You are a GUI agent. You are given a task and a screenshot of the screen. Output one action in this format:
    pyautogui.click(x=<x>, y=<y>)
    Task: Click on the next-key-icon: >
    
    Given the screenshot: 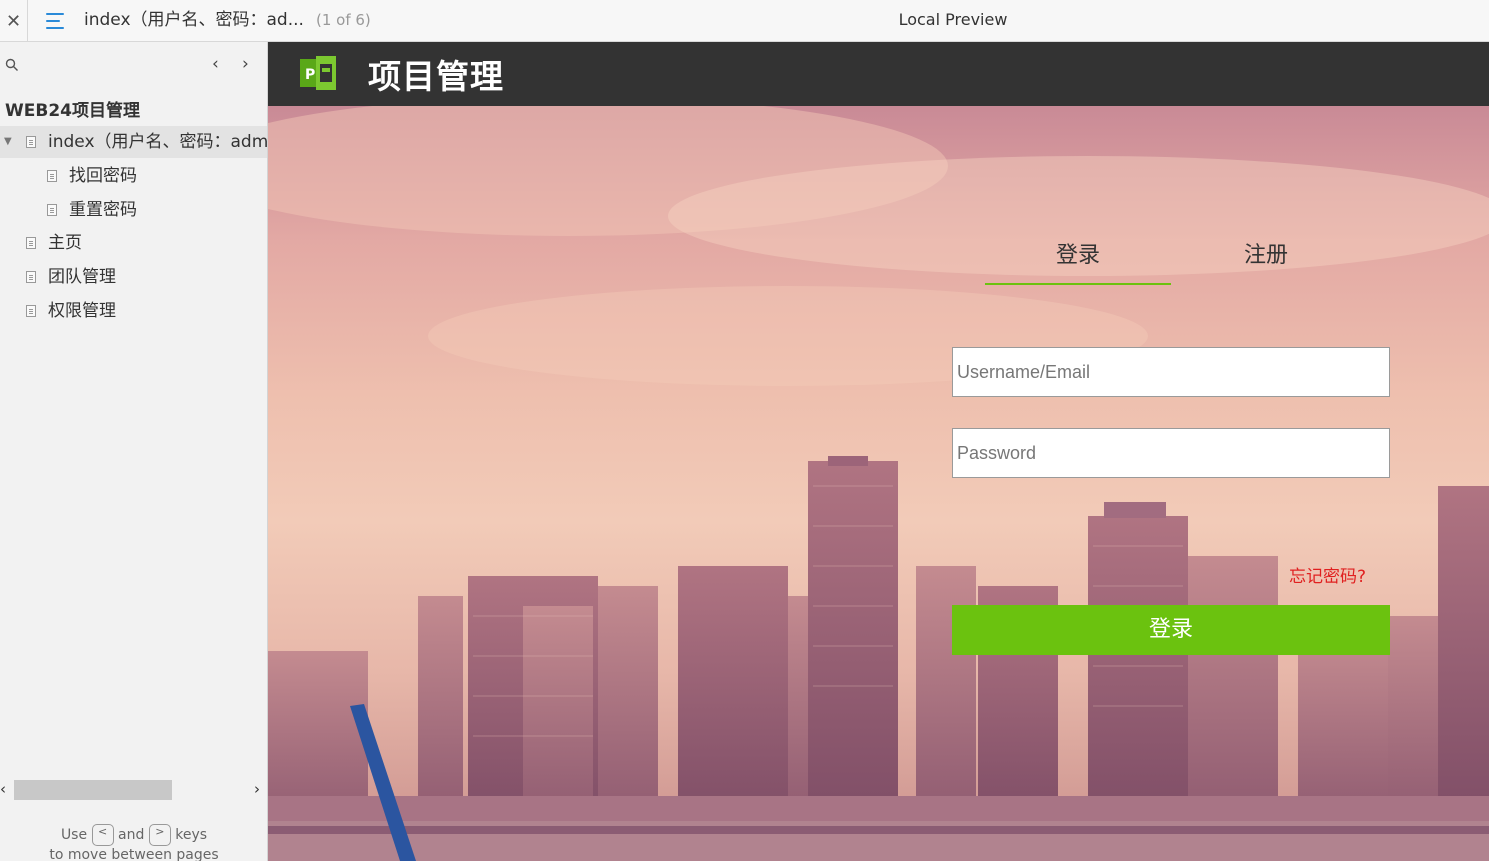 What is the action you would take?
    pyautogui.click(x=159, y=835)
    